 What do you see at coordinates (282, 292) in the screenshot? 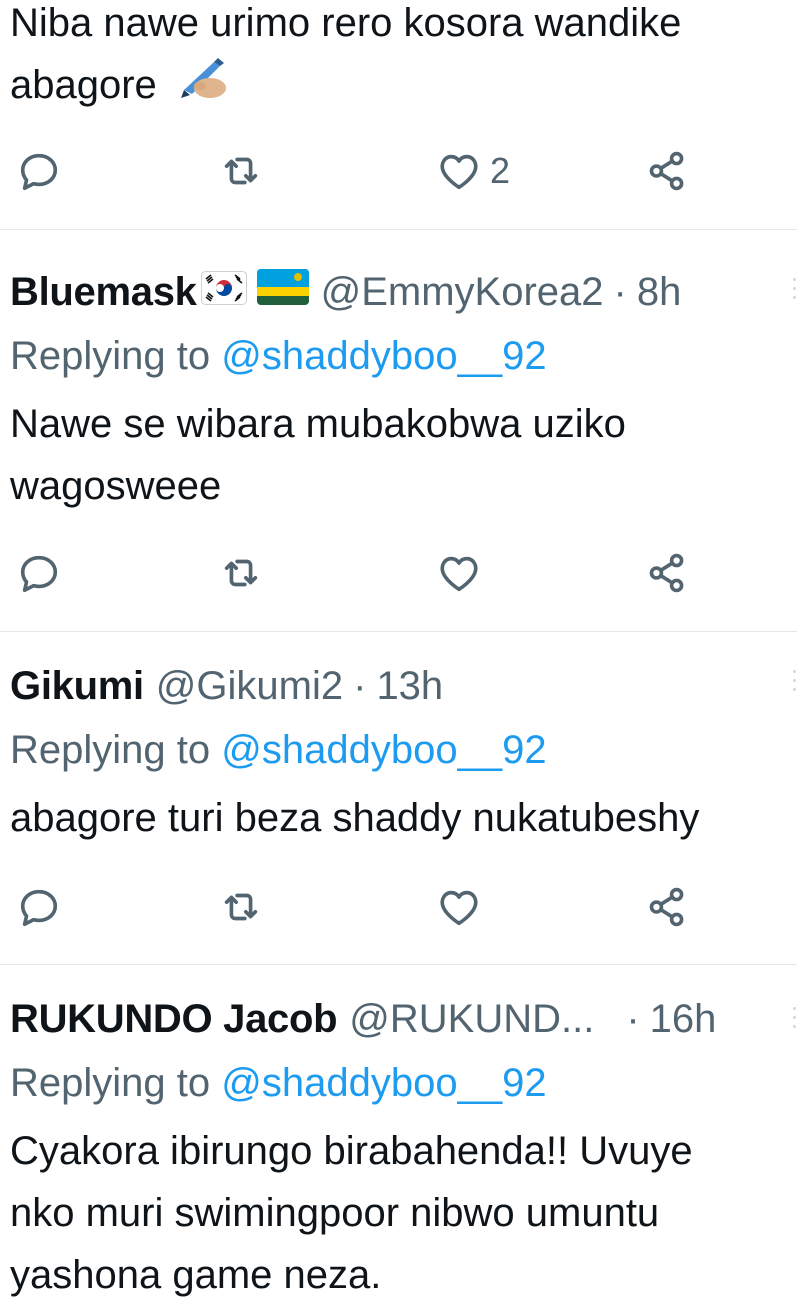
I see `rwanda-flag-icon` at bounding box center [282, 292].